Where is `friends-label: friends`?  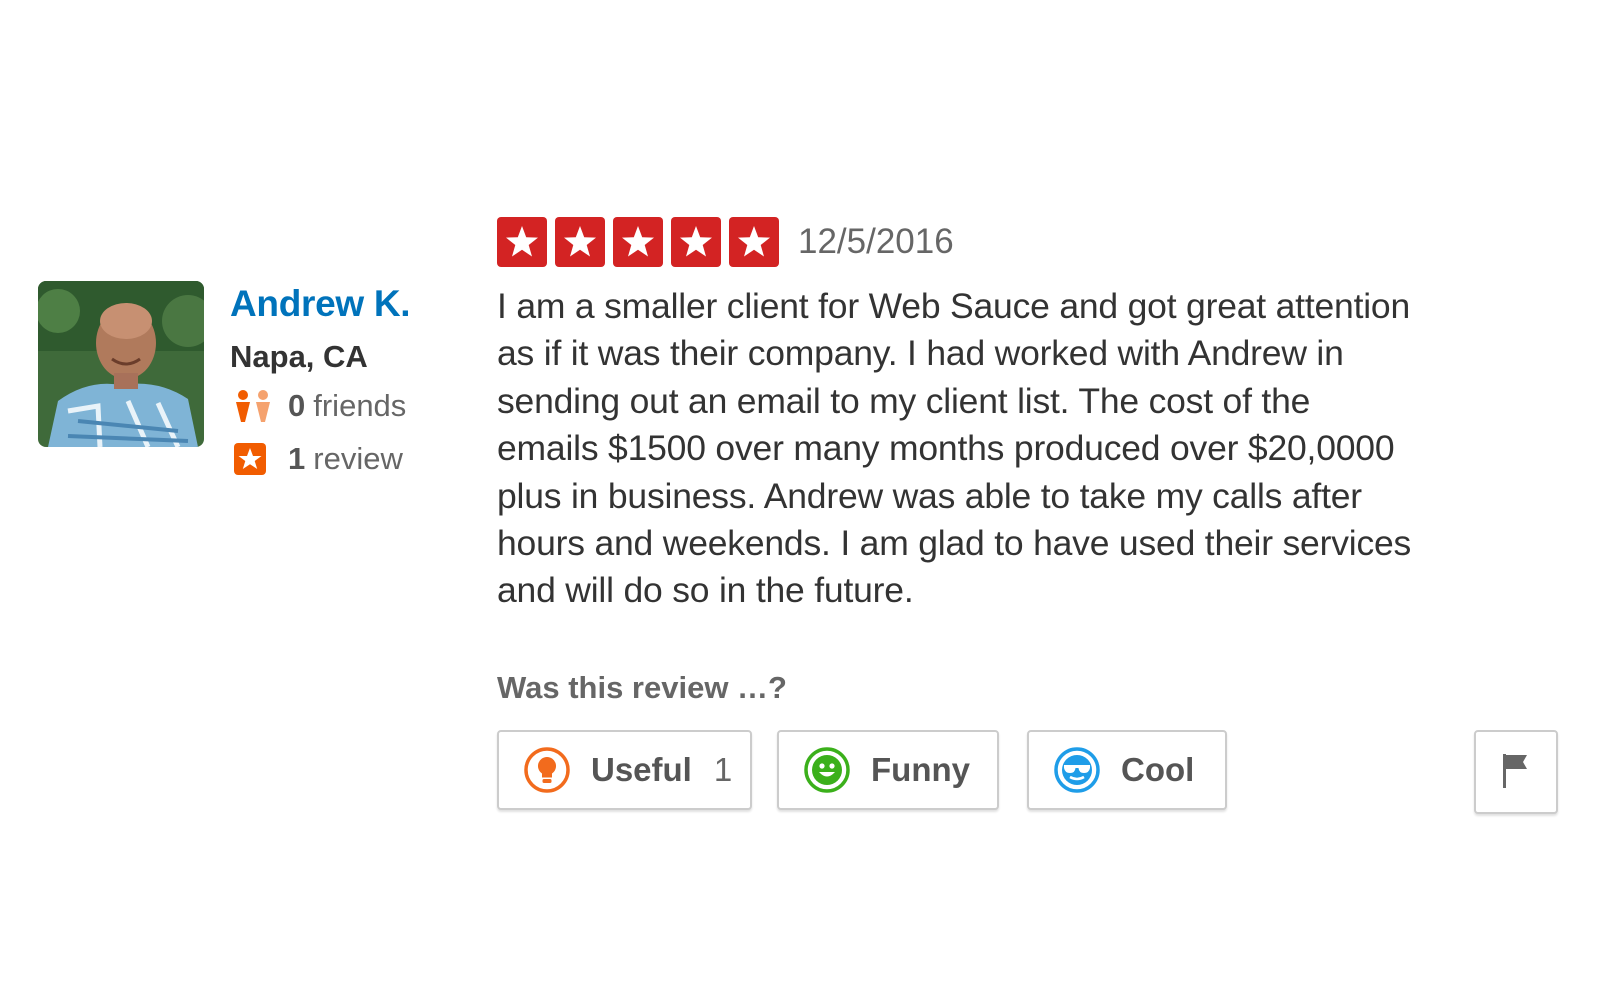 friends-label: friends is located at coordinates (360, 405).